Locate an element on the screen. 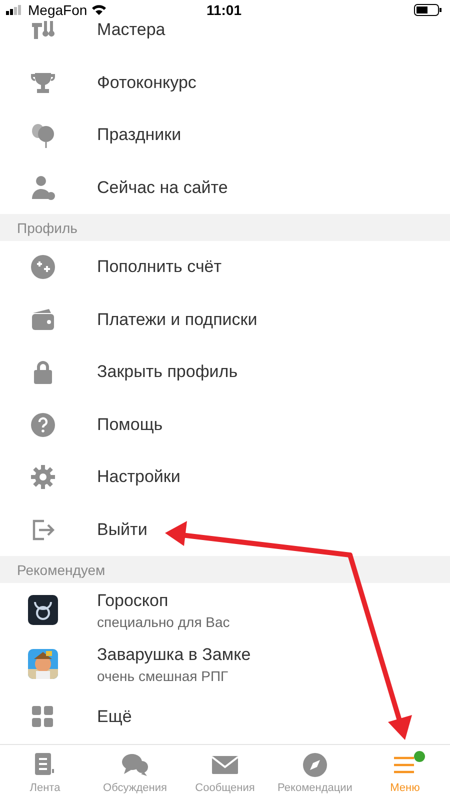 The width and height of the screenshot is (450, 800). menu-item: Ещё is located at coordinates (114, 717).